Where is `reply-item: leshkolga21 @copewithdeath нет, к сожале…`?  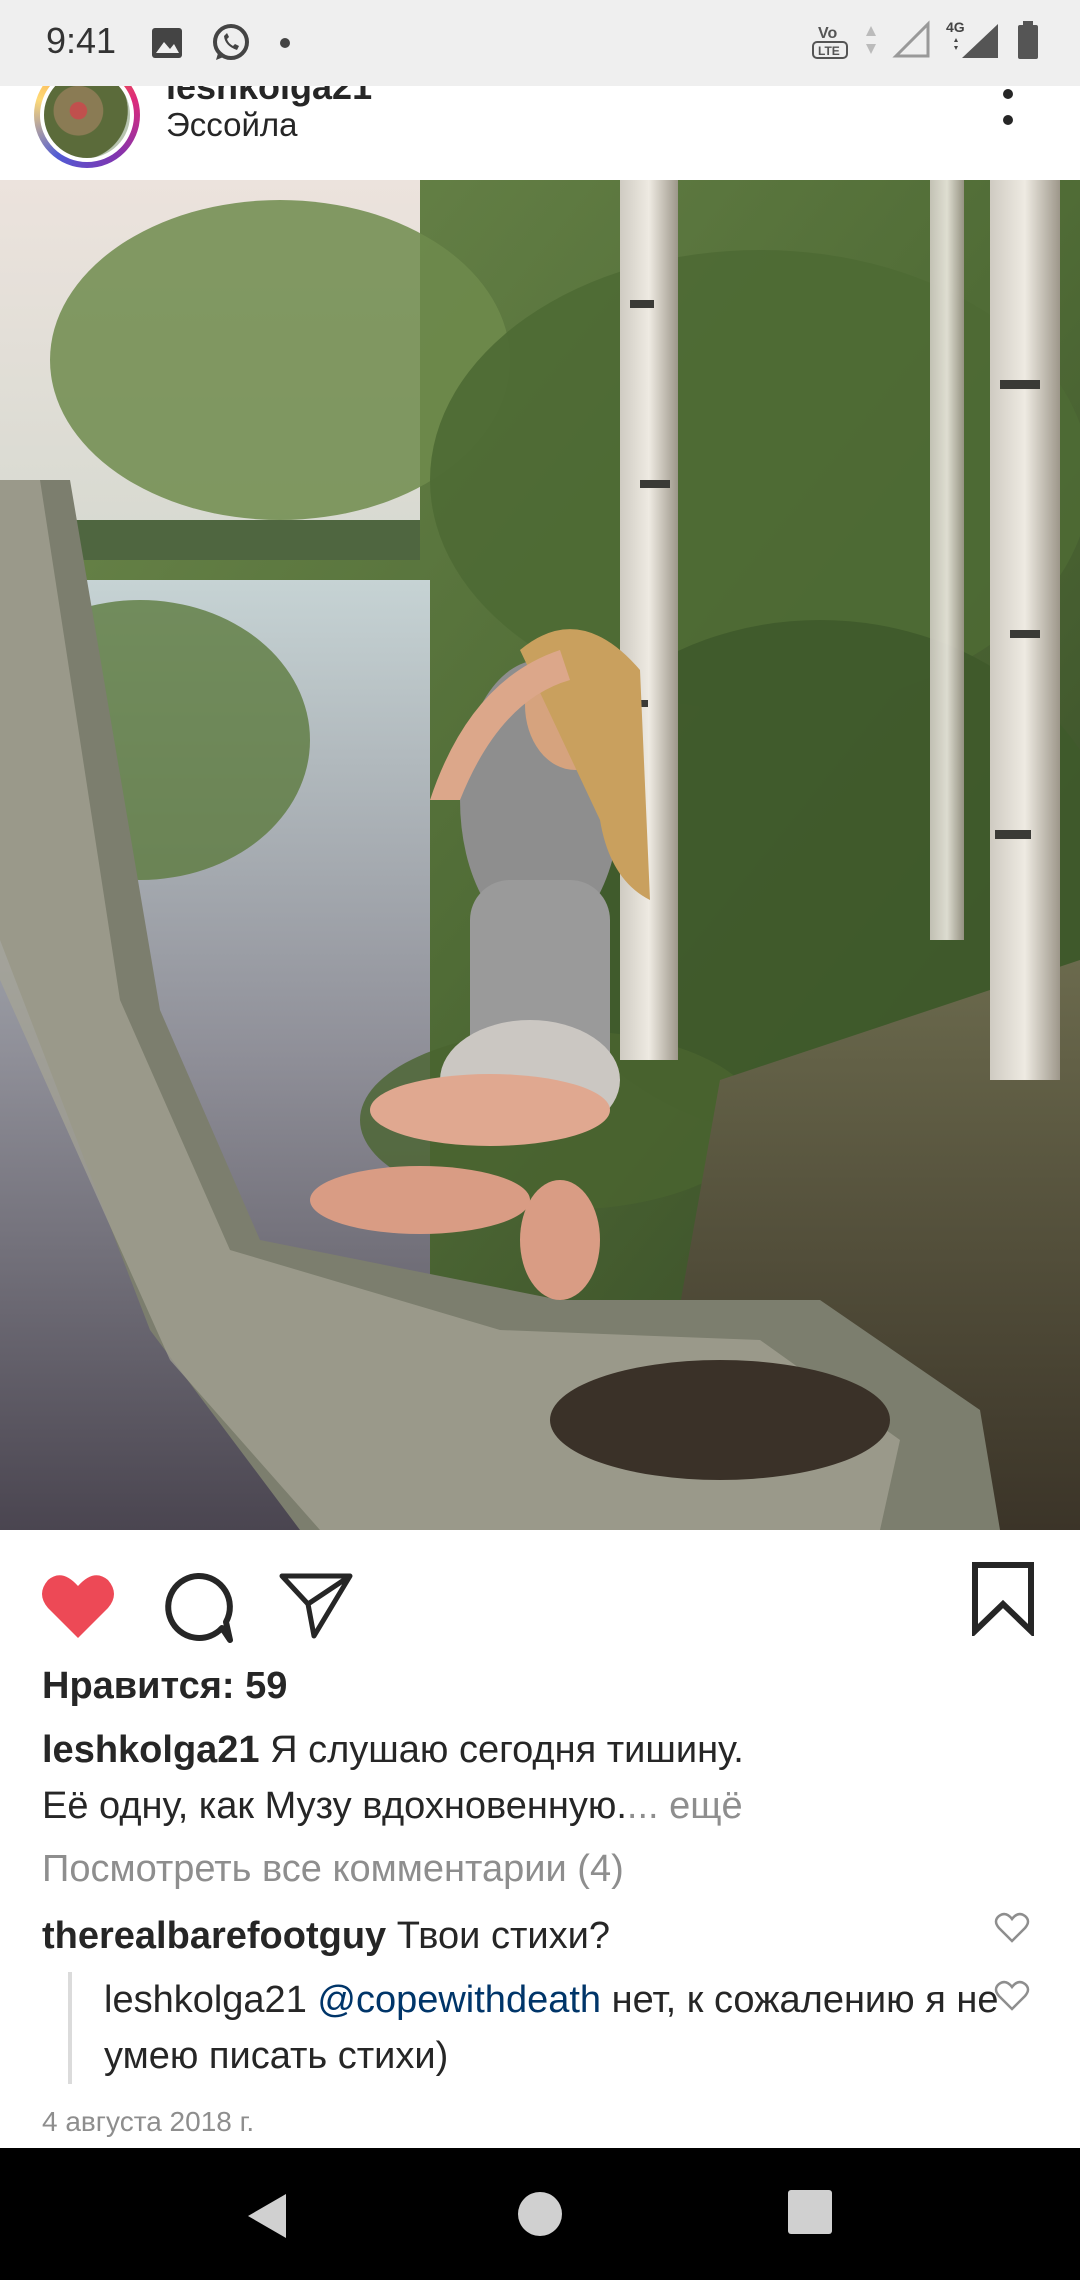
reply-item: leshkolga21 @copewithdeath нет, к сожале… is located at coordinates (554, 2028).